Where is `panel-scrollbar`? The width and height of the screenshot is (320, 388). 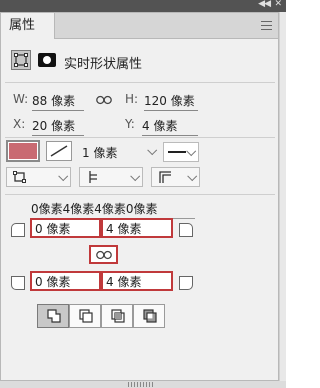 panel-scrollbar is located at coordinates (282, 196).